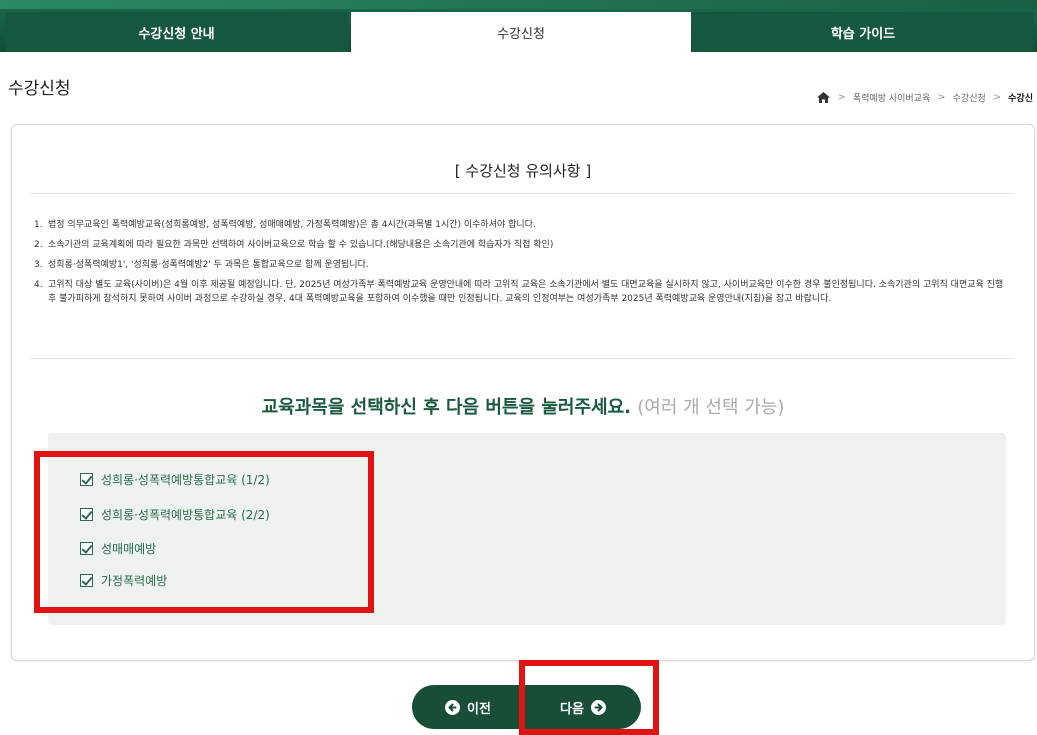 The width and height of the screenshot is (1037, 735). I want to click on prev-button: 이전, so click(468, 707).